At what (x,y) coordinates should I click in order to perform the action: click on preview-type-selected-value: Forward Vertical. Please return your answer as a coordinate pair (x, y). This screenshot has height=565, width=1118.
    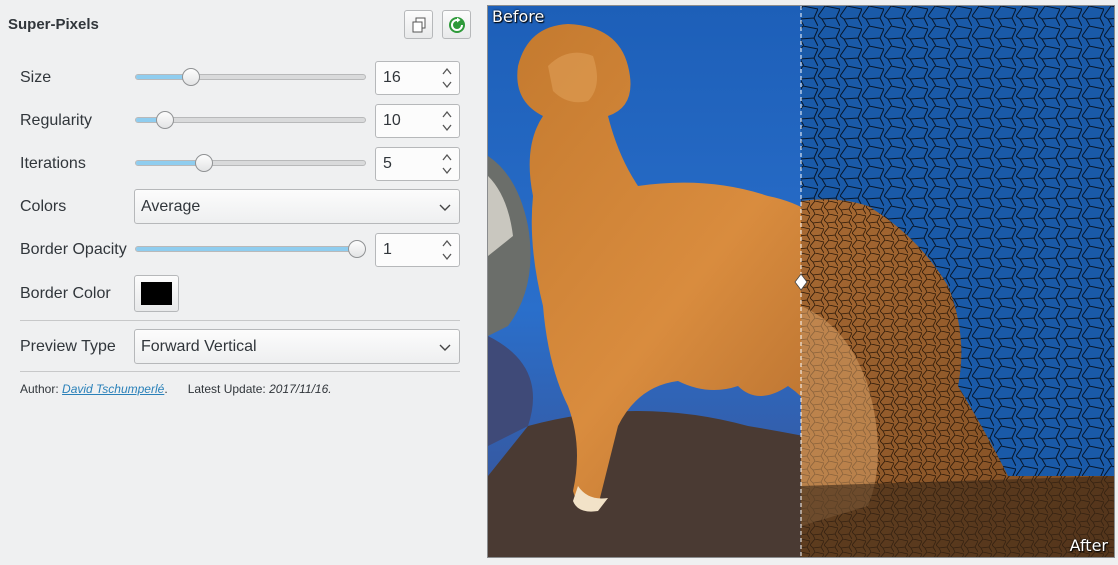
    Looking at the image, I should click on (199, 346).